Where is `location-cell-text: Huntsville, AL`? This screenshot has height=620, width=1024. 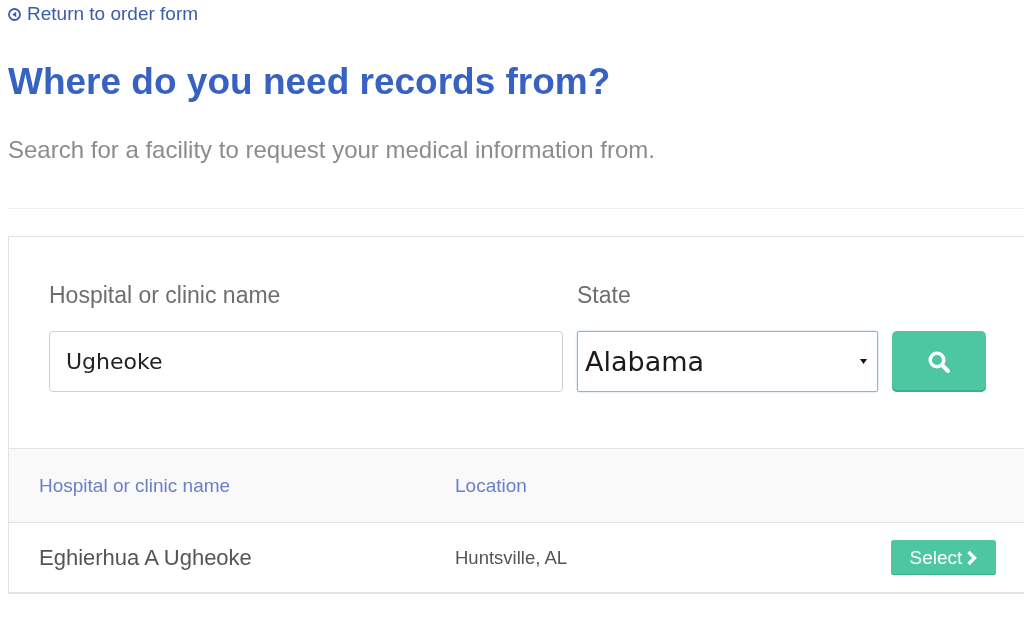
location-cell-text: Huntsville, AL is located at coordinates (512, 557).